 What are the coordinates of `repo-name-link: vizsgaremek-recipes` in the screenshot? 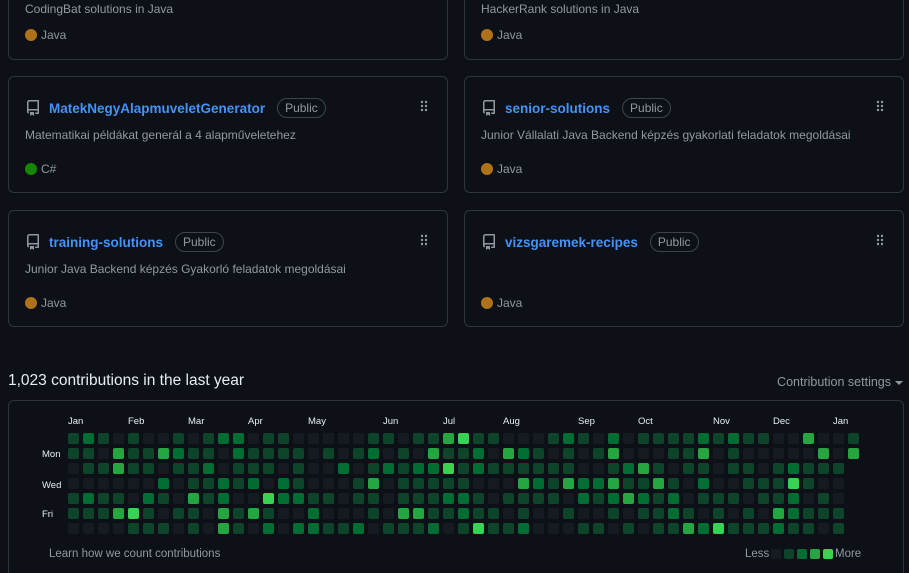 It's located at (571, 242).